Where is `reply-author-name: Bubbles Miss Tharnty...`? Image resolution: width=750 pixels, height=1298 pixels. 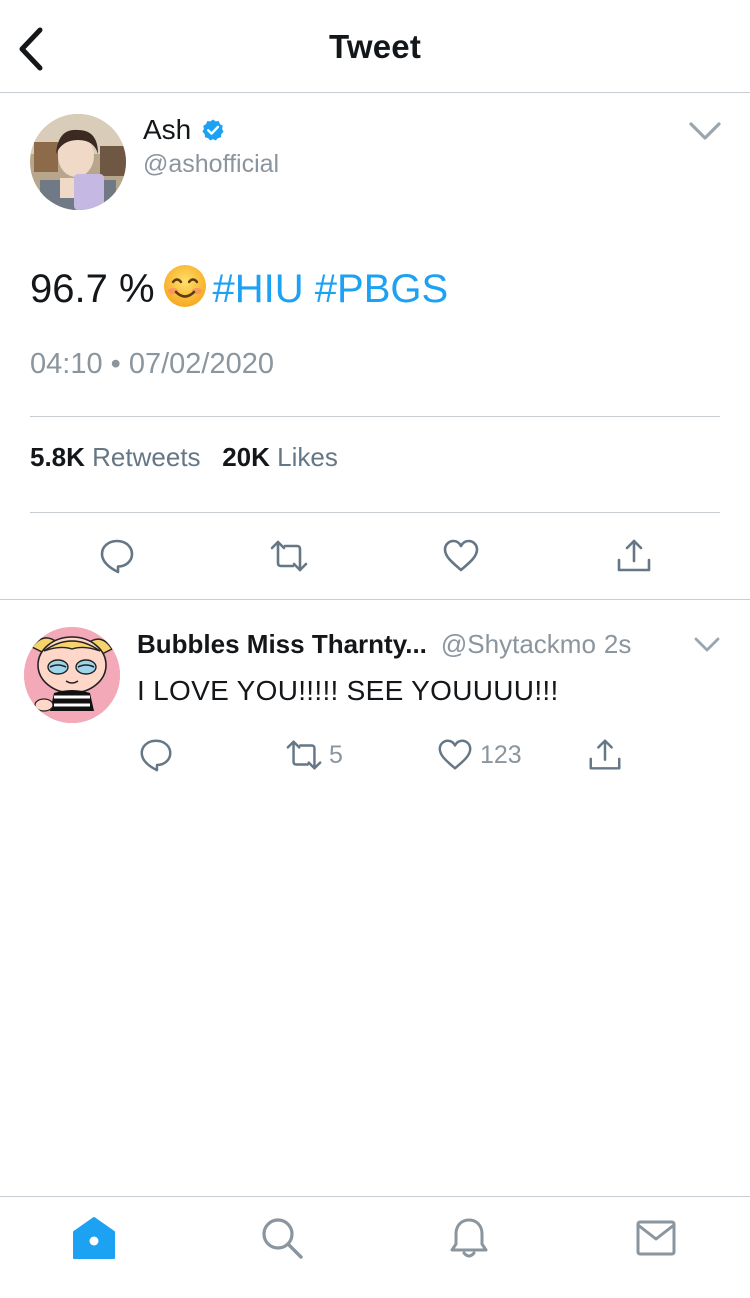 reply-author-name: Bubbles Miss Tharnty... is located at coordinates (282, 644).